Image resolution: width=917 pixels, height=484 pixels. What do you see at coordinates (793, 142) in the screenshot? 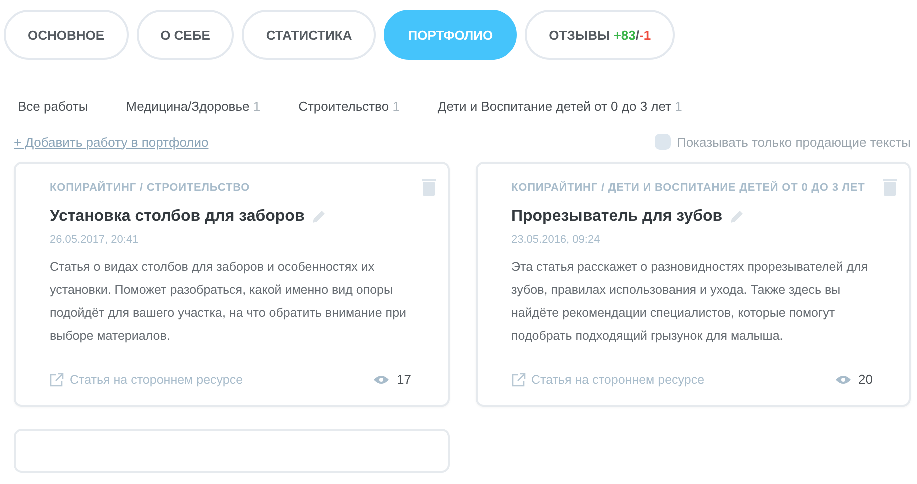
I see `checkbox-label: Показывать только продающие тексты` at bounding box center [793, 142].